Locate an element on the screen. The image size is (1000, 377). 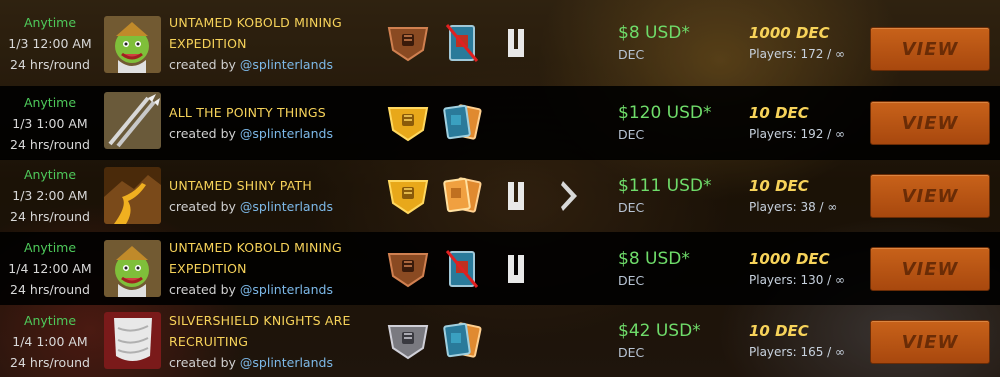
schedule: Anytime 1/4 12:00 AM 24 hrs/round is located at coordinates (50, 268).